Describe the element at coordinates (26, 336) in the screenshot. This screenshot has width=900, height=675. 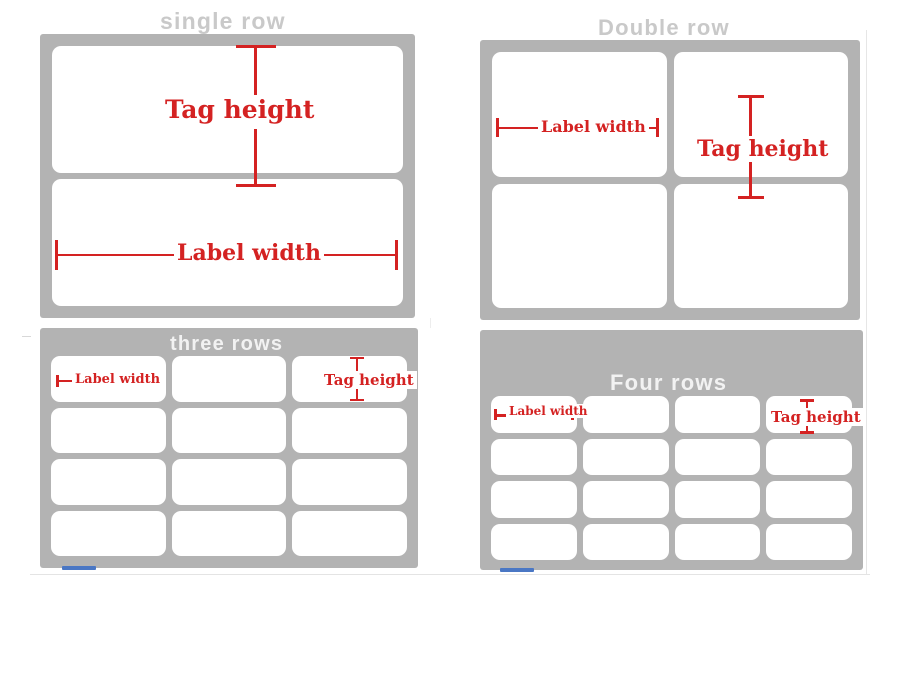
I see `page-frame-left-tick` at that location.